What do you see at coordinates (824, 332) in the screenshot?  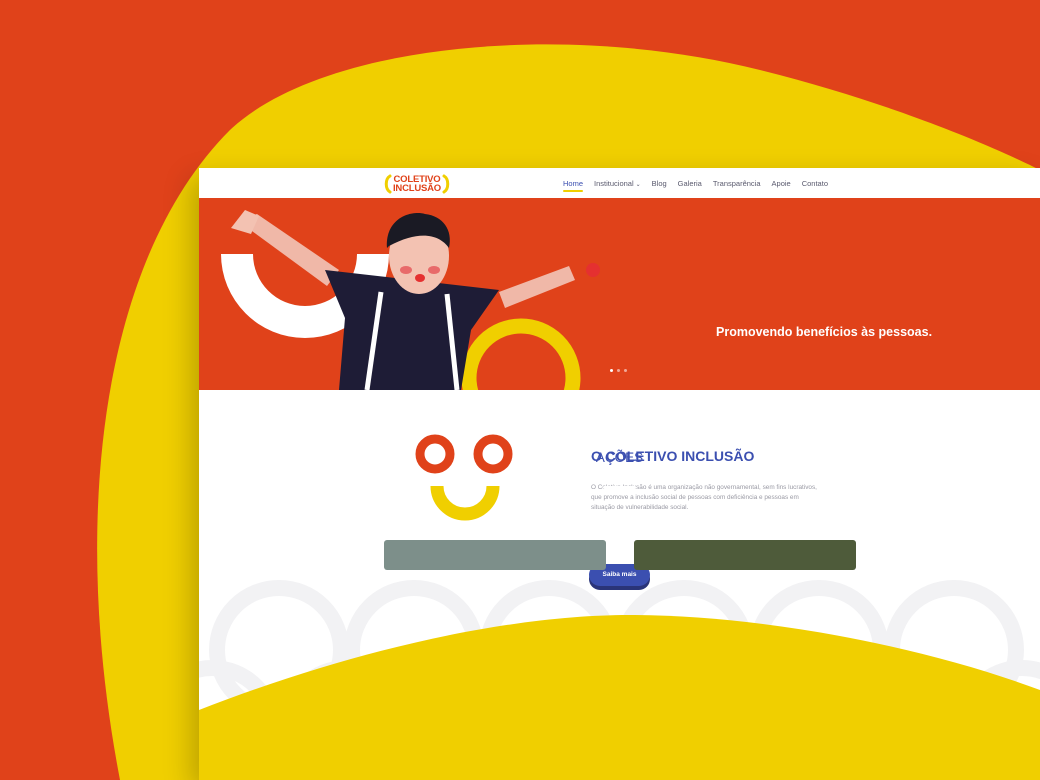 I see `hero-headline: Promovendo benefícios às pessoas.` at bounding box center [824, 332].